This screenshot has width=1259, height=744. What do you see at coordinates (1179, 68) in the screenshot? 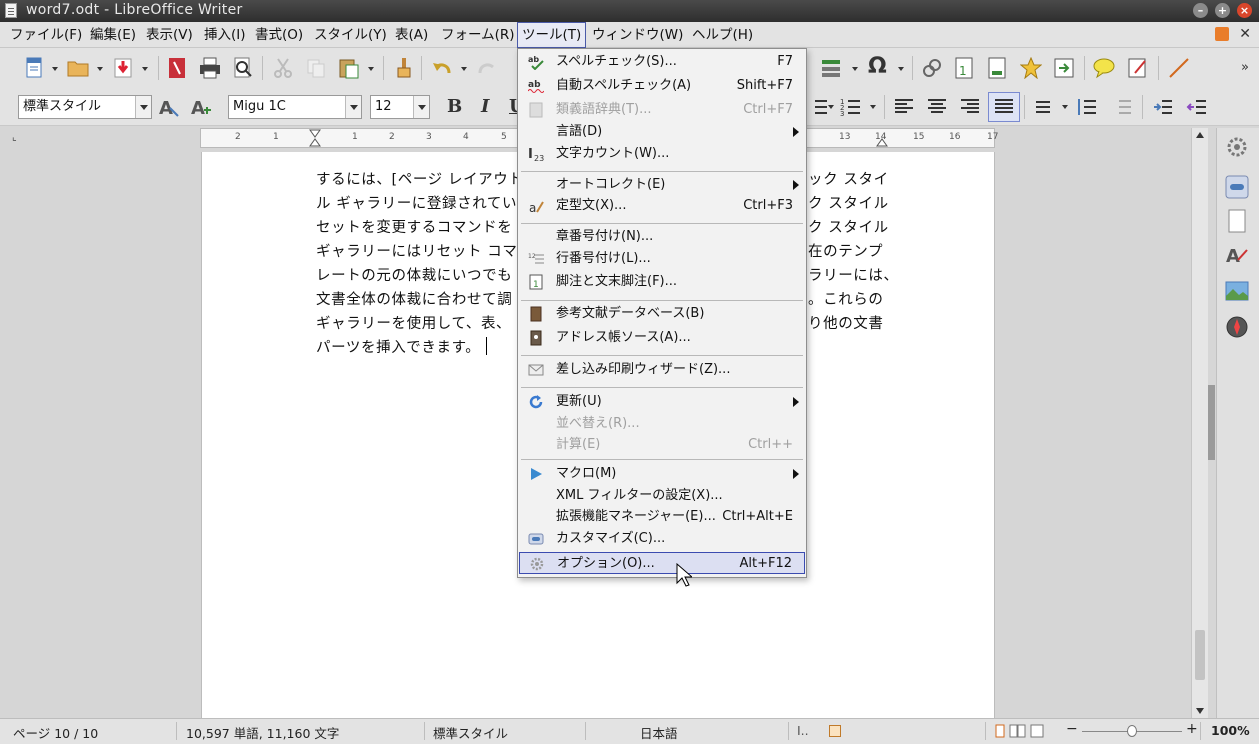
I see `line-draw-icon` at bounding box center [1179, 68].